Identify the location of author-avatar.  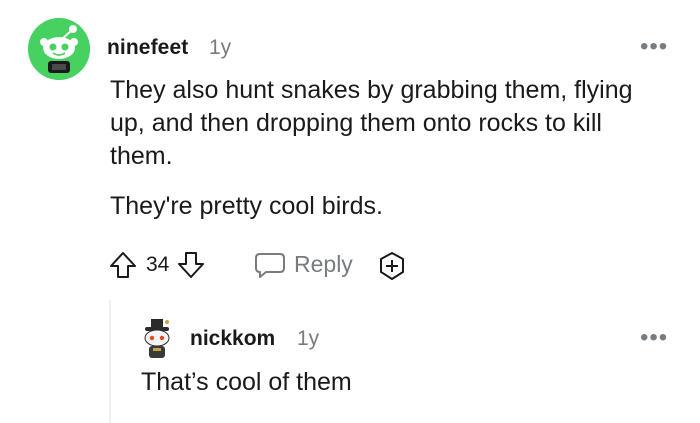
(59, 49).